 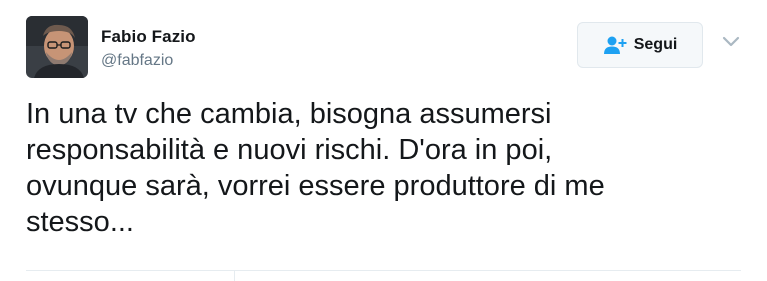 I want to click on profile-photo-icon, so click(x=57, y=47).